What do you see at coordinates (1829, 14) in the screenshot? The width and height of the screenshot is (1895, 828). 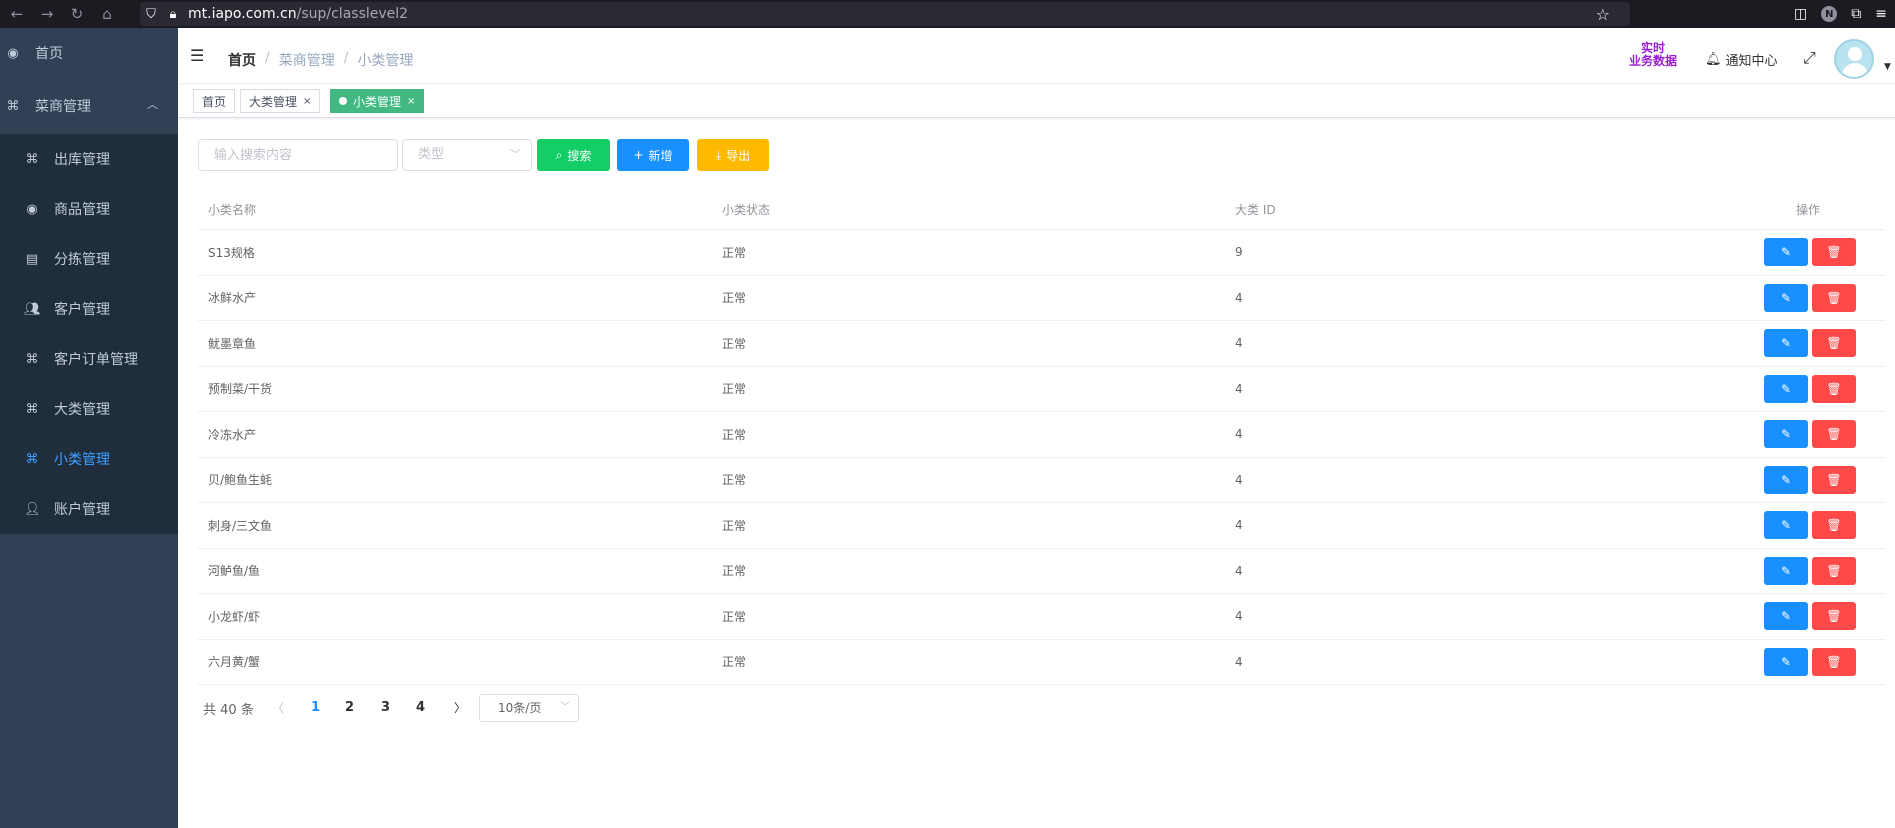 I see `extension-n-icon: N` at bounding box center [1829, 14].